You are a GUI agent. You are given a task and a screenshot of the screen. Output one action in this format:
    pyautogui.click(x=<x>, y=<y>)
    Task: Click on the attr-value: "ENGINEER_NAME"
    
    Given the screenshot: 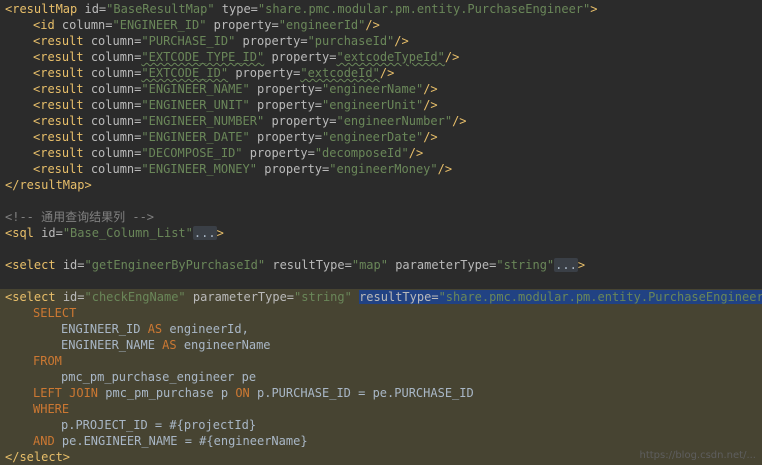 What is the action you would take?
    pyautogui.click(x=195, y=89)
    